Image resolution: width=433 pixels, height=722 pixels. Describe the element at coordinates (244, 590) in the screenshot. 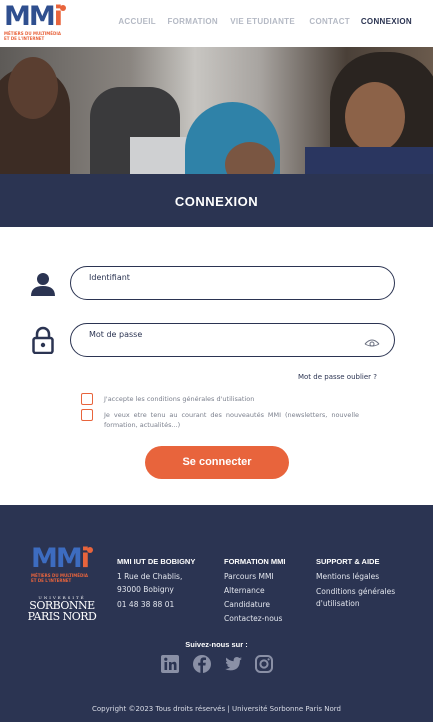

I see `footer-link-alternance: Alternance` at that location.